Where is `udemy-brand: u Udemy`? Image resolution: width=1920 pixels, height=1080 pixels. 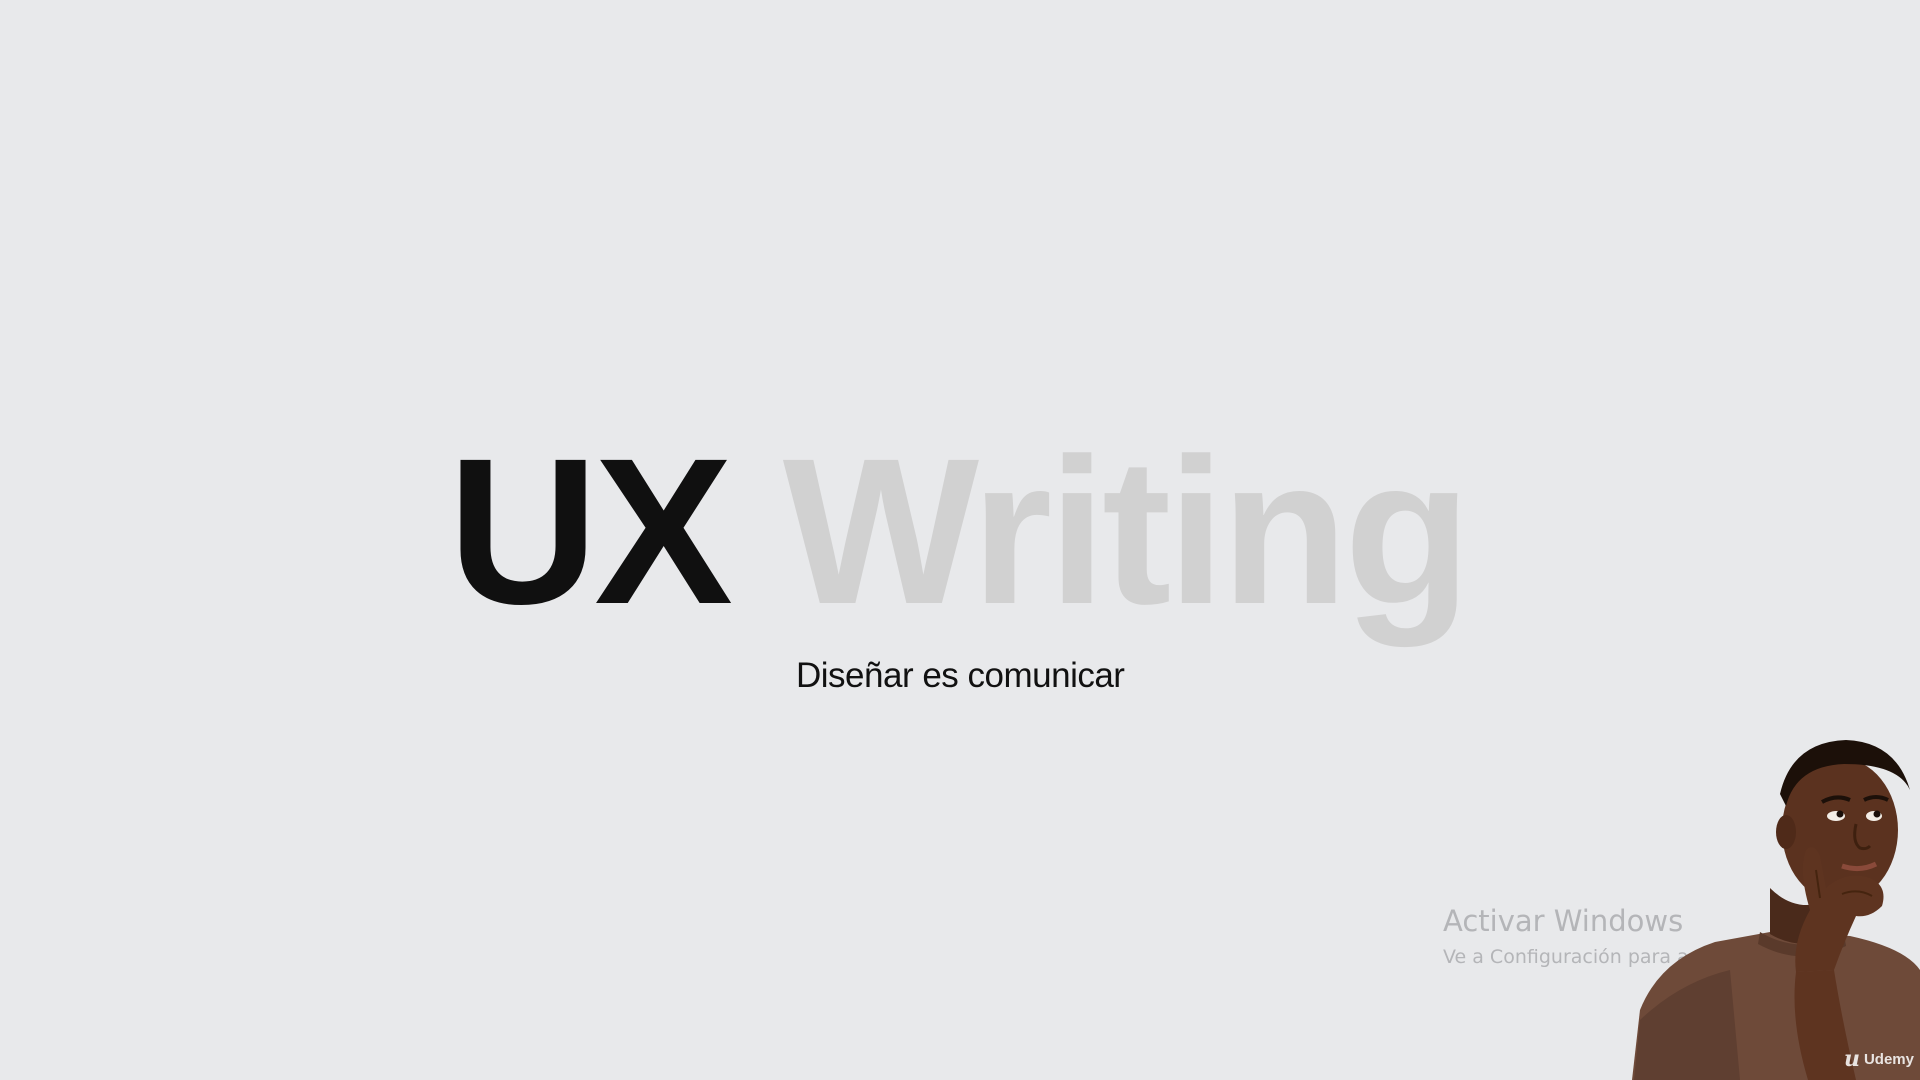
udemy-brand: u Udemy is located at coordinates (1879, 1059).